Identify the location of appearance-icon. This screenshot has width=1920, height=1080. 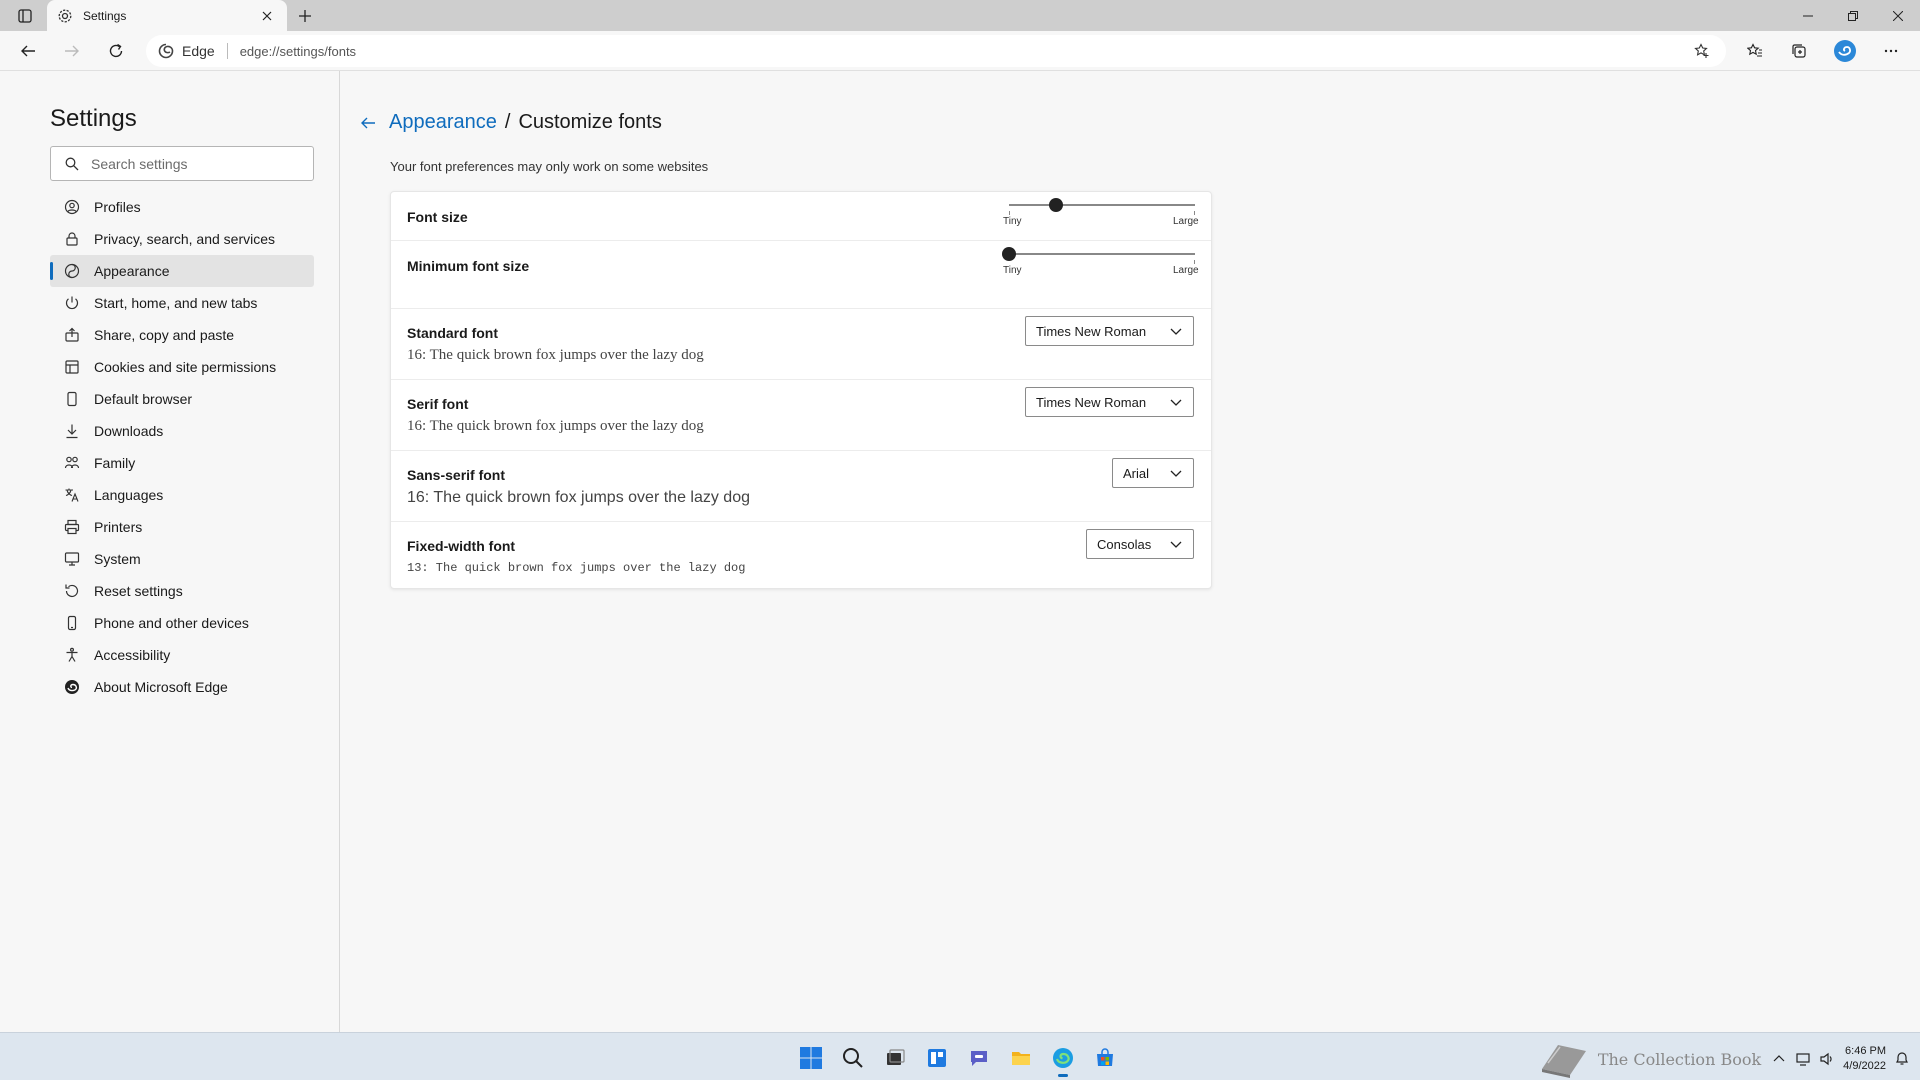
(72, 271).